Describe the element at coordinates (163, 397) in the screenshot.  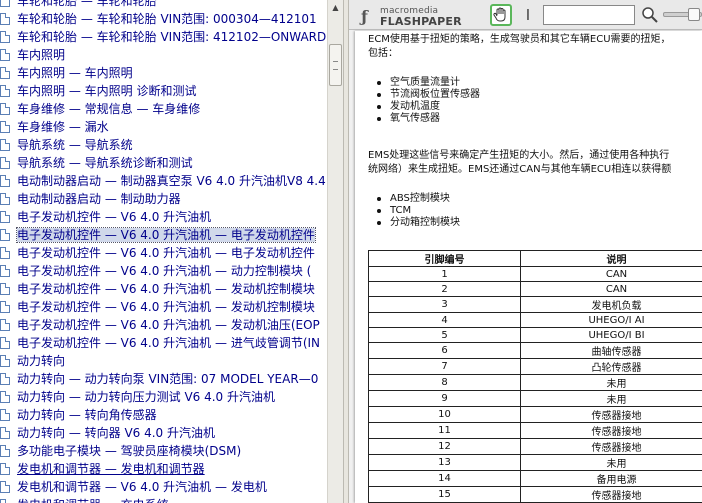
I see `tree-item: 动力转向 — 动力转向压力测试 V6 4.0 升汽油机` at that location.